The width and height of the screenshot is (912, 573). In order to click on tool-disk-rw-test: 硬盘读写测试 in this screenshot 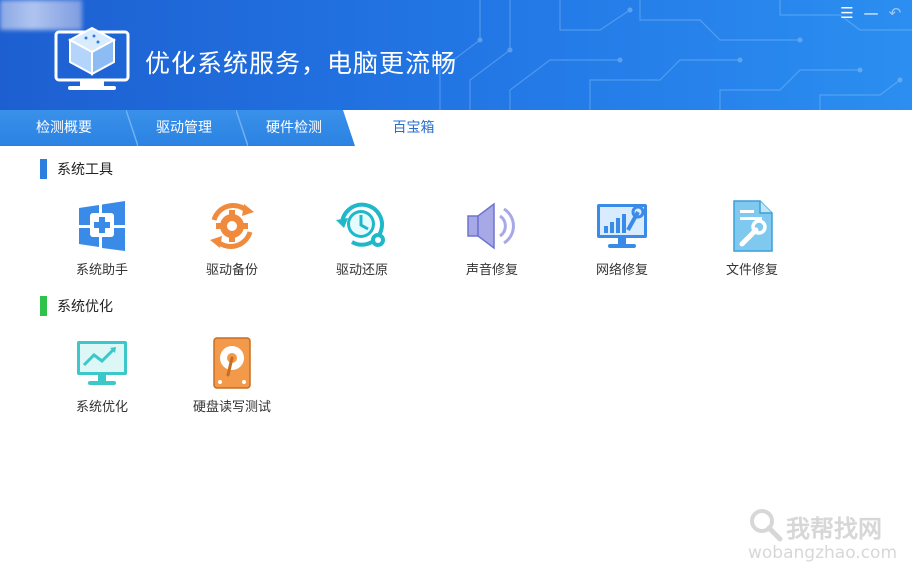, I will do `click(232, 376)`.